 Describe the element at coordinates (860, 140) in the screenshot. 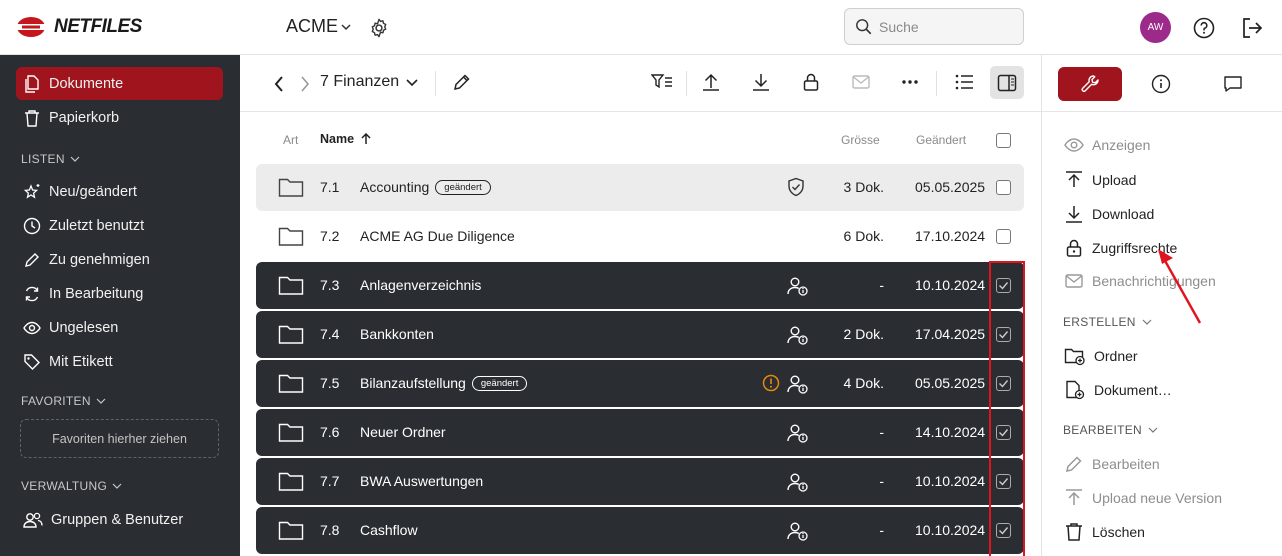

I see `column-header-size: Grösse` at that location.